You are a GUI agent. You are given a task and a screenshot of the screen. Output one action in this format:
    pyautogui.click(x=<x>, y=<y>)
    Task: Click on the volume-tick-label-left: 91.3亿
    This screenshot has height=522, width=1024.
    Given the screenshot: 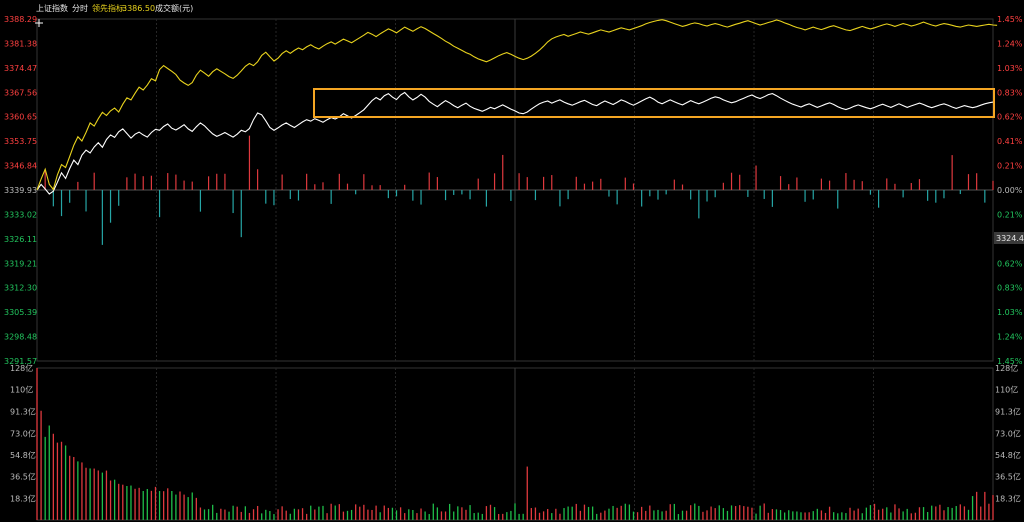 What is the action you would take?
    pyautogui.click(x=23, y=412)
    